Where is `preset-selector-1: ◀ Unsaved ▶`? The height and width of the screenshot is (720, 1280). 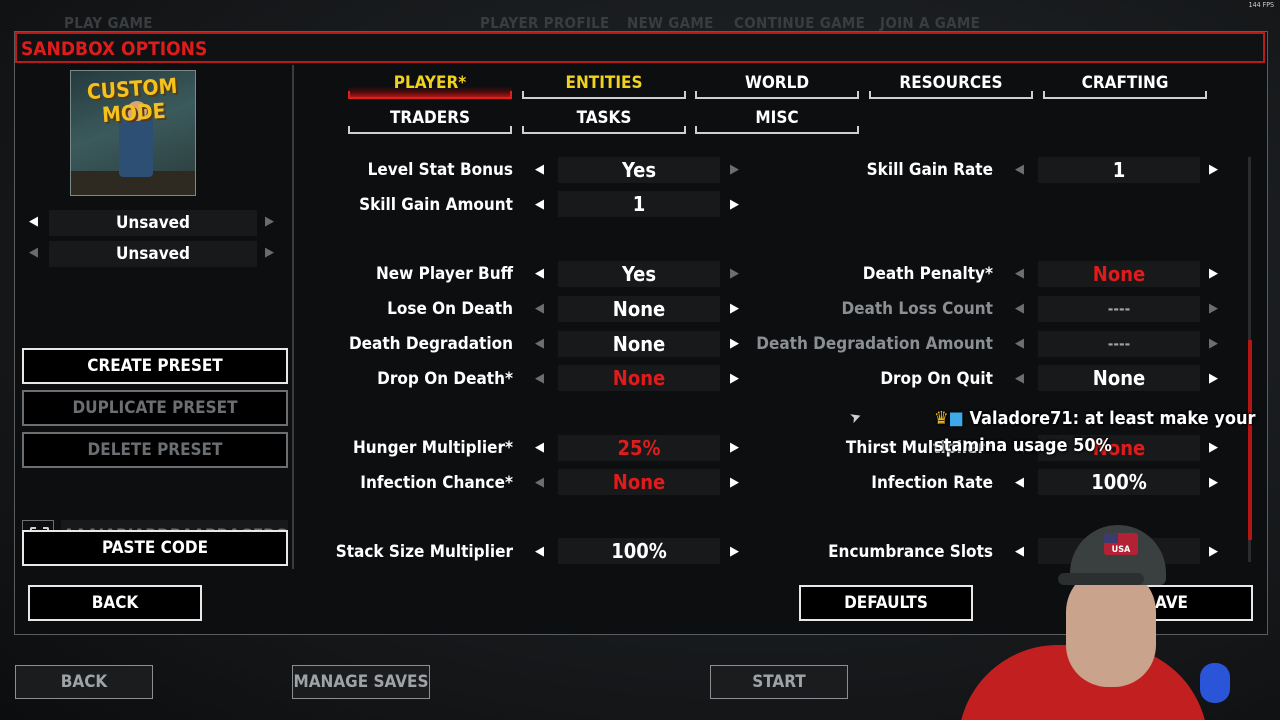 preset-selector-1: ◀ Unsaved ▶ is located at coordinates (152, 224).